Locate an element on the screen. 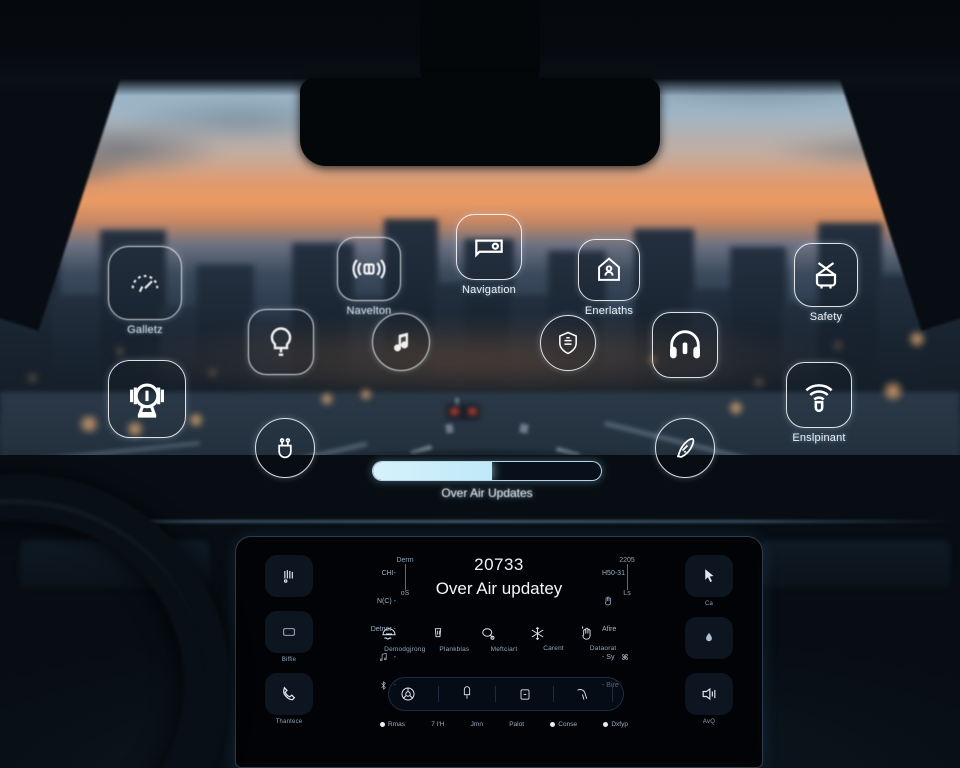 This screenshot has height=768, width=960. speaker-icon is located at coordinates (147, 400).